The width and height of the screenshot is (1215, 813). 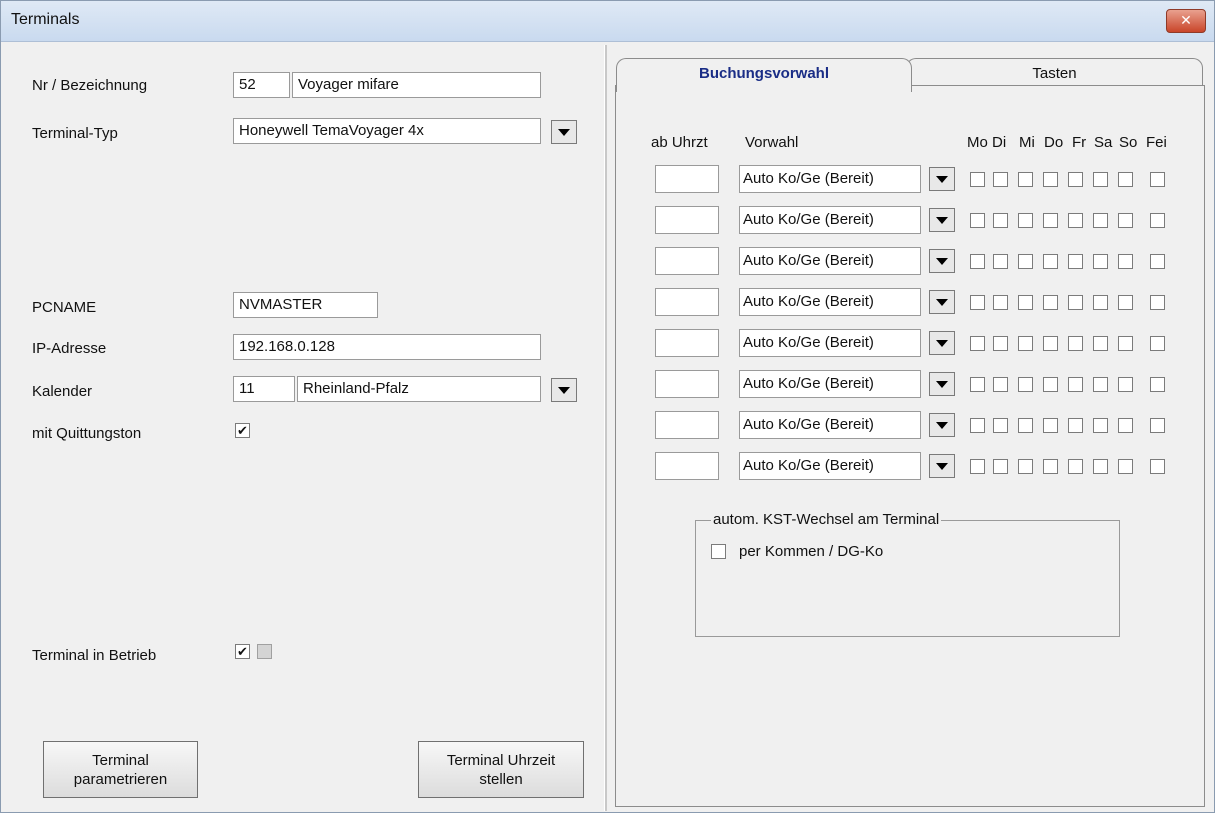 I want to click on ip-adresse-input: 192.168.0.128, so click(x=387, y=347).